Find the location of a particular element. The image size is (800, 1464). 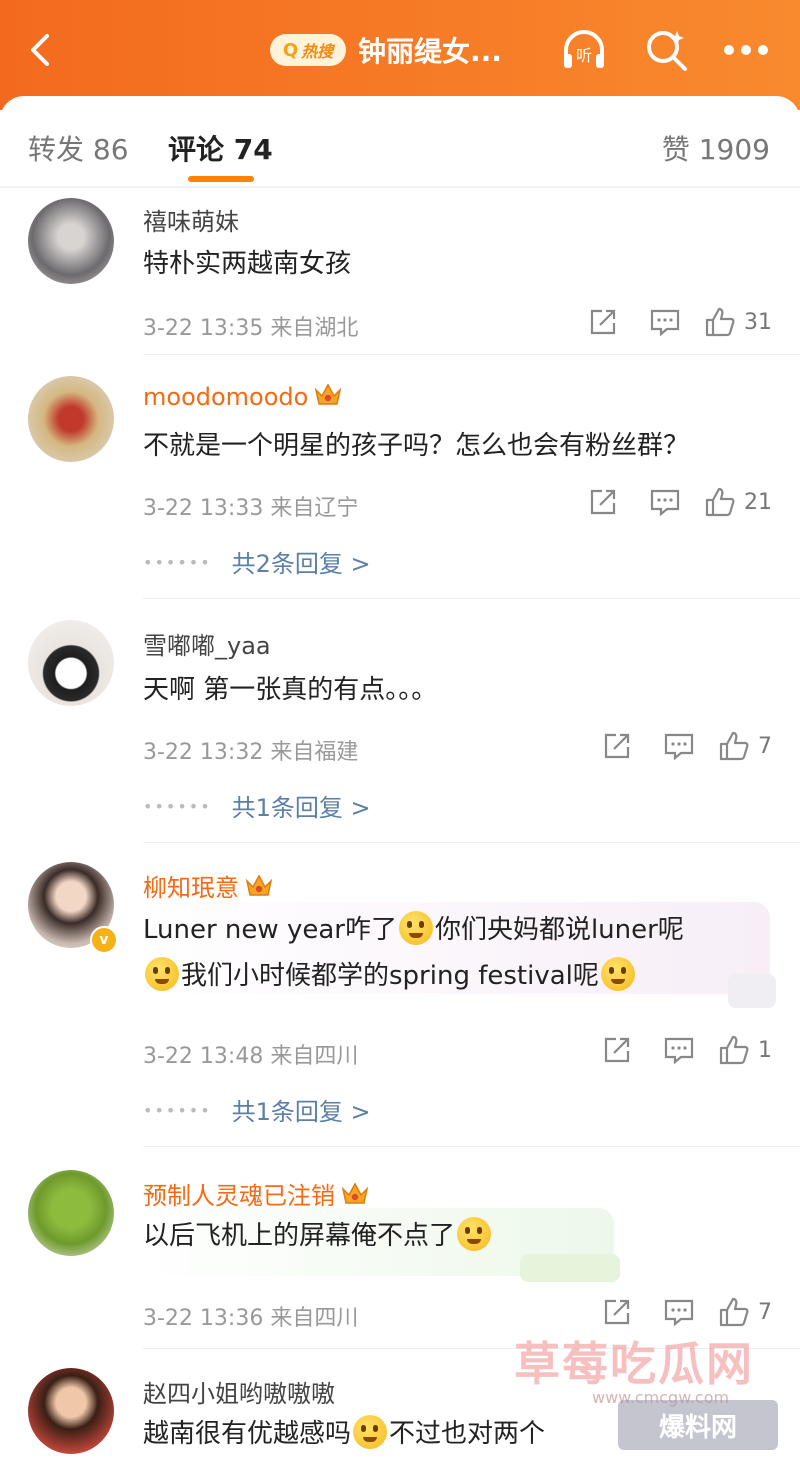

comment-text-line2: 我们小时候都学的spring festival呢 is located at coordinates (390, 976).